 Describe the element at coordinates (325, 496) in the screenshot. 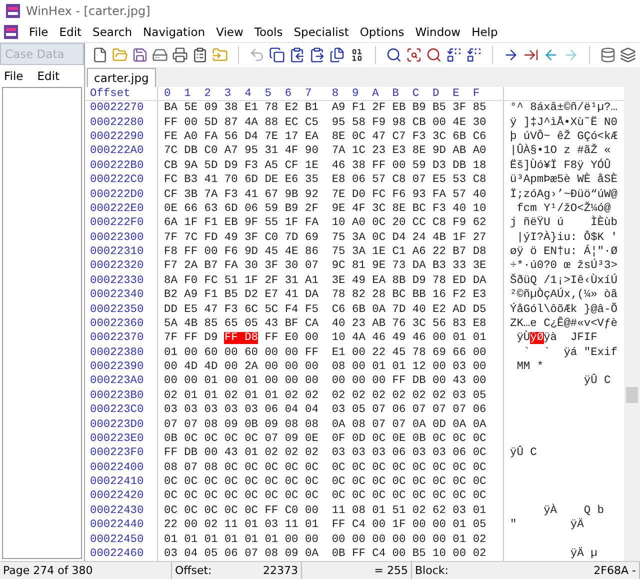

I see `hex-bytes: 0C 0C 0C 0C 0C 0C 0C 0C 0C 0C 0C 0C 0C 0C 0C 0C` at that location.